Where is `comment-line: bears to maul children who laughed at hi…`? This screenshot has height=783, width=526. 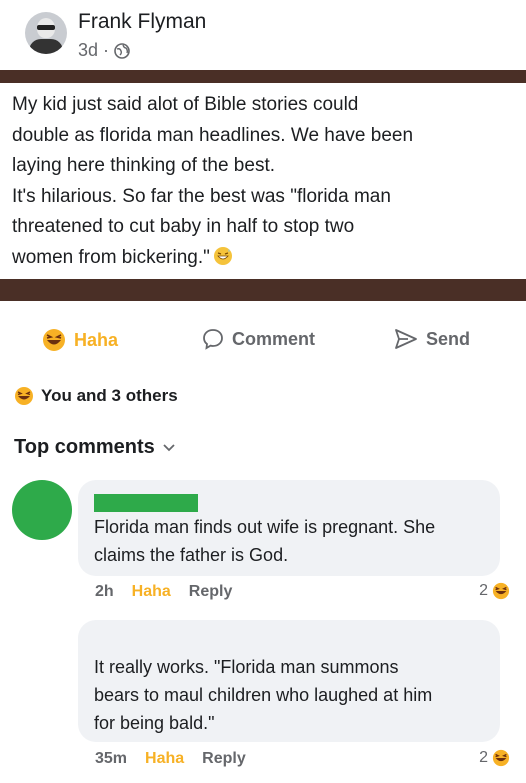
comment-line: bears to maul children who laughed at hi… is located at coordinates (263, 695).